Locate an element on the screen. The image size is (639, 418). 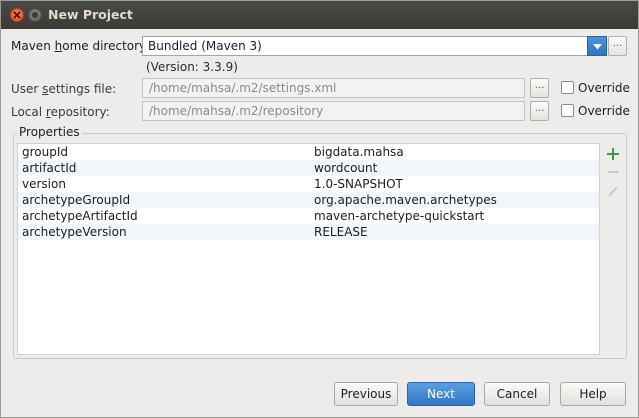
property-value: bigdata.mahsa is located at coordinates (359, 152).